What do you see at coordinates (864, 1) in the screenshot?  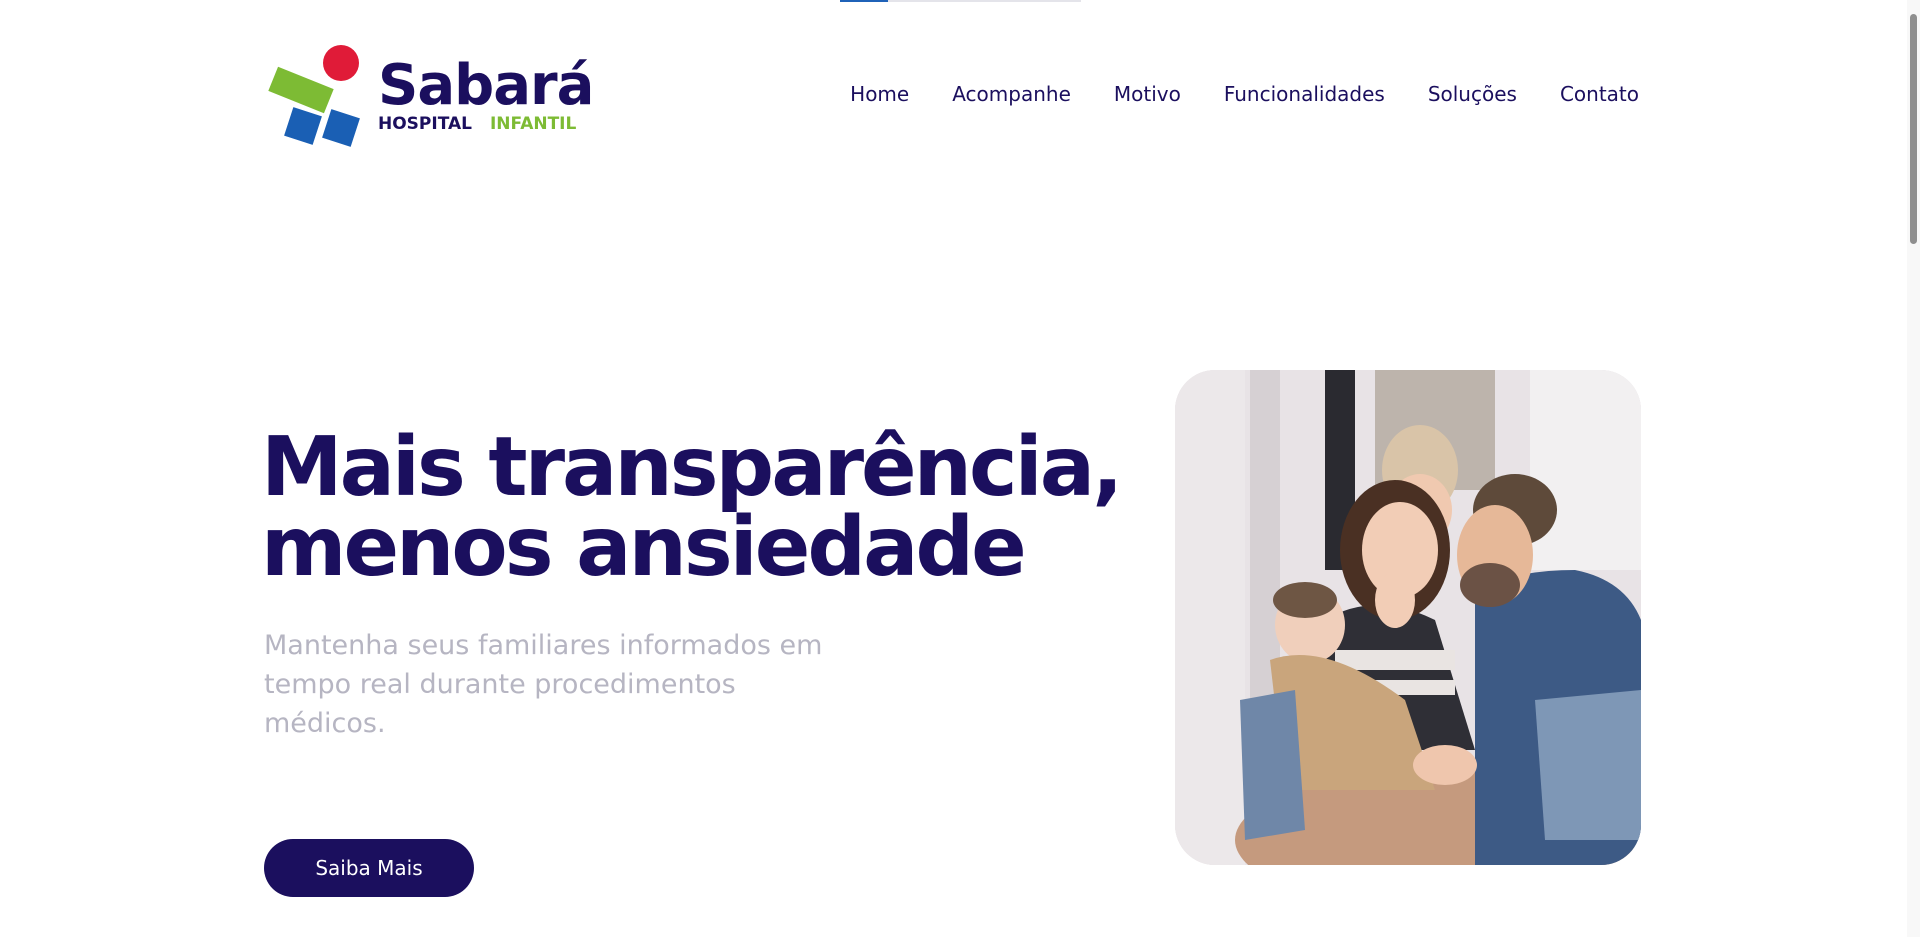 I see `reading-progress-fill` at bounding box center [864, 1].